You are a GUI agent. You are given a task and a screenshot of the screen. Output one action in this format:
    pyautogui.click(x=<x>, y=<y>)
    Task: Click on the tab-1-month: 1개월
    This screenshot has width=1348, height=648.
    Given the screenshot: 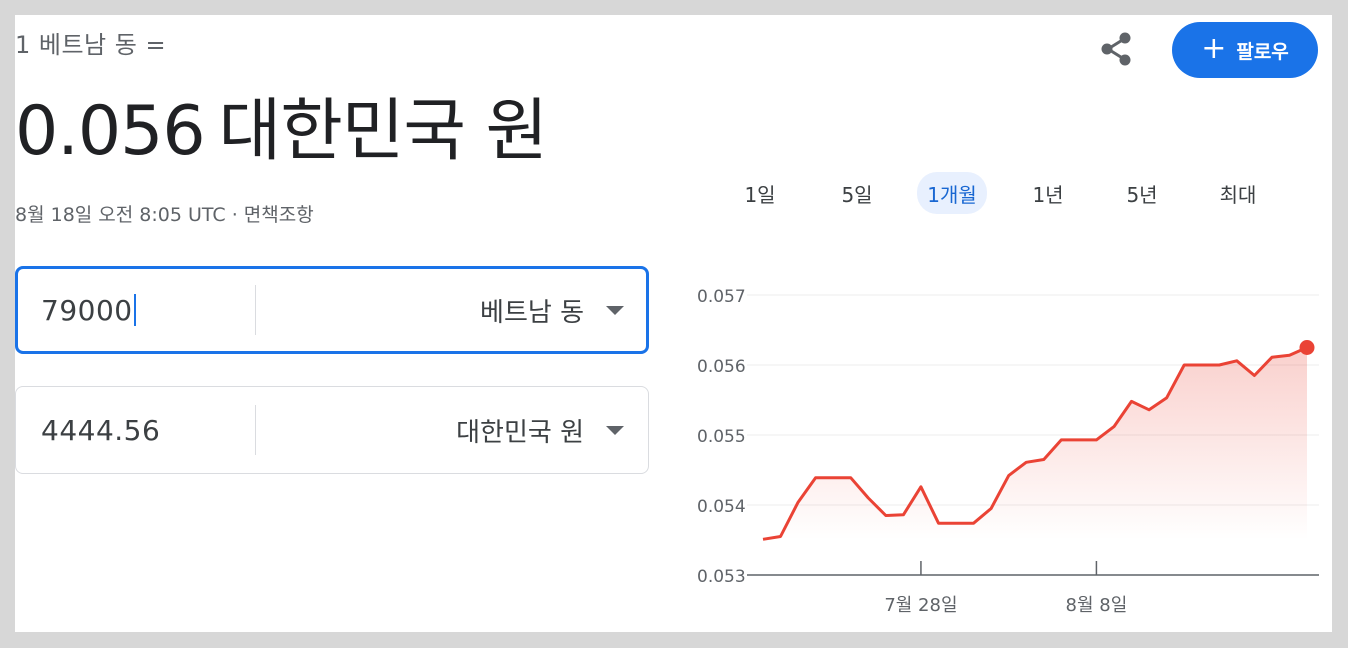 What is the action you would take?
    pyautogui.click(x=952, y=193)
    